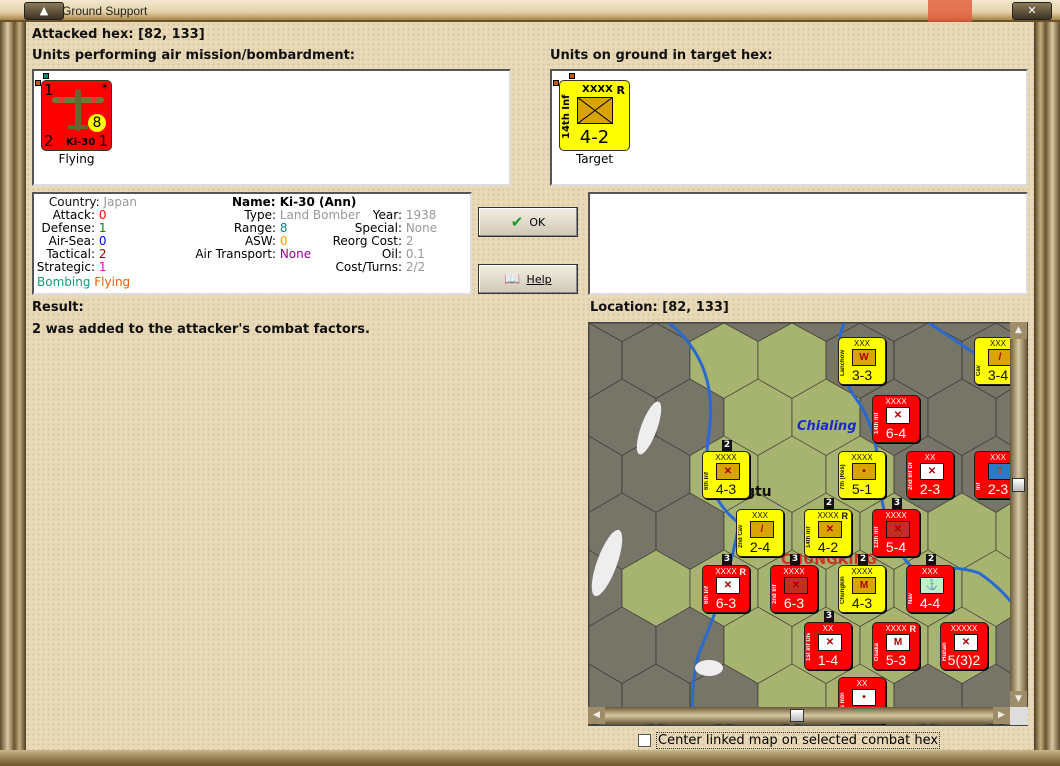  Describe the element at coordinates (283, 228) in the screenshot. I see `range-value: 8` at that location.